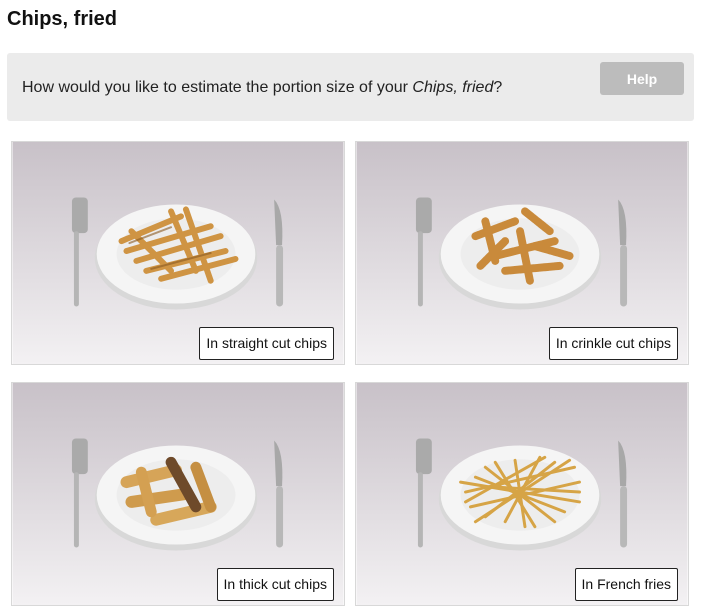 Image resolution: width=708 pixels, height=614 pixels. What do you see at coordinates (275, 584) in the screenshot?
I see `option-label: In thick cut chips` at bounding box center [275, 584].